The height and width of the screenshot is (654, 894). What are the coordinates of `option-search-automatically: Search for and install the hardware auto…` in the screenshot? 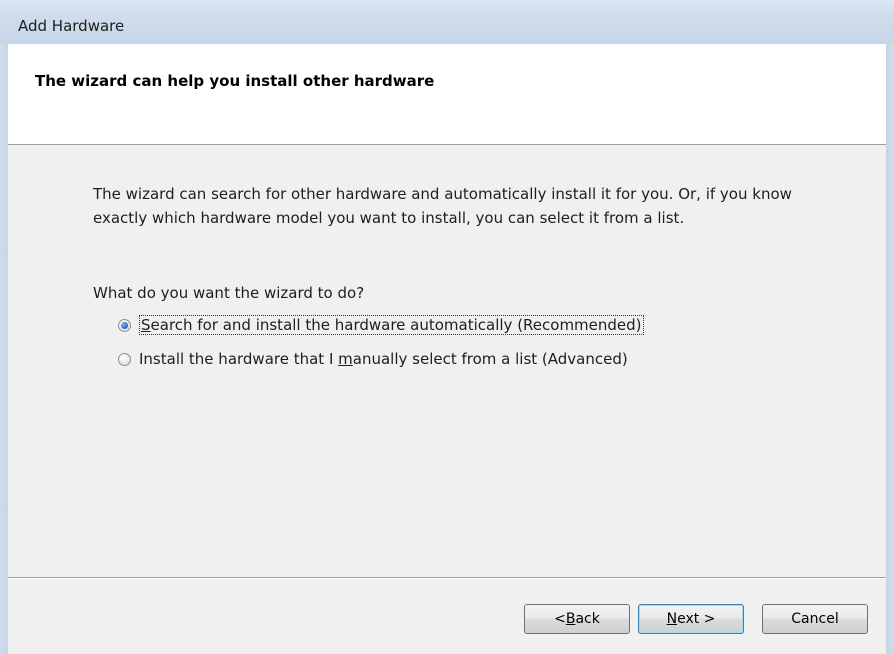 It's located at (381, 325).